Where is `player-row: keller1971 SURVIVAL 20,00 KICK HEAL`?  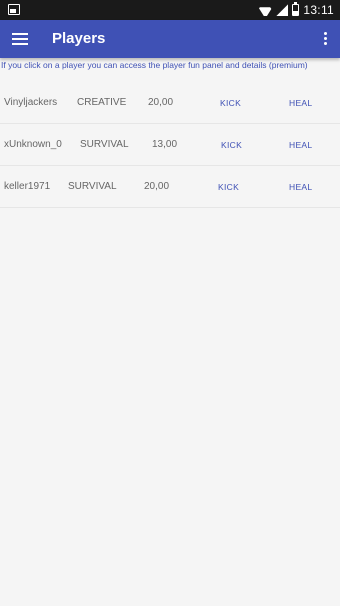 player-row: keller1971 SURVIVAL 20,00 KICK HEAL is located at coordinates (170, 187).